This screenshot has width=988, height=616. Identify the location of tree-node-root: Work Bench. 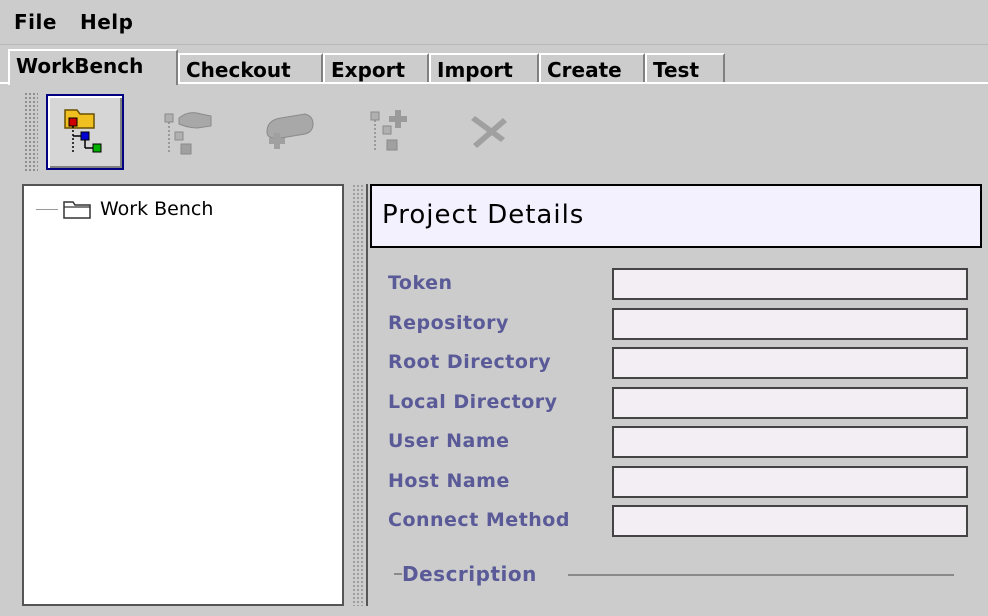
(124, 209).